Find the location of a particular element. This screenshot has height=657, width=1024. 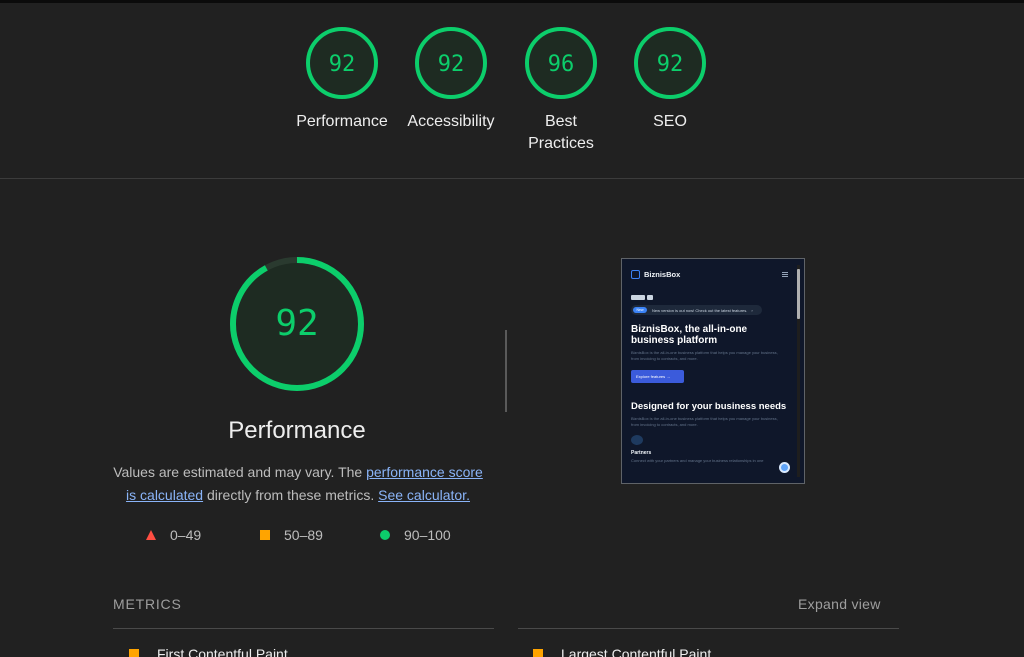

metric-label: Largest Contentful Paint is located at coordinates (636, 651).